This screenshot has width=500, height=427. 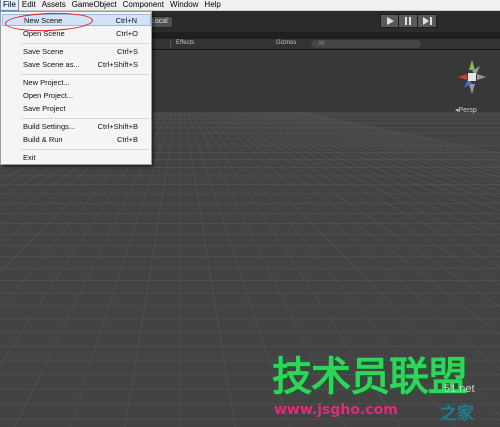 What do you see at coordinates (212, 5) in the screenshot?
I see `menu-help: Help` at bounding box center [212, 5].